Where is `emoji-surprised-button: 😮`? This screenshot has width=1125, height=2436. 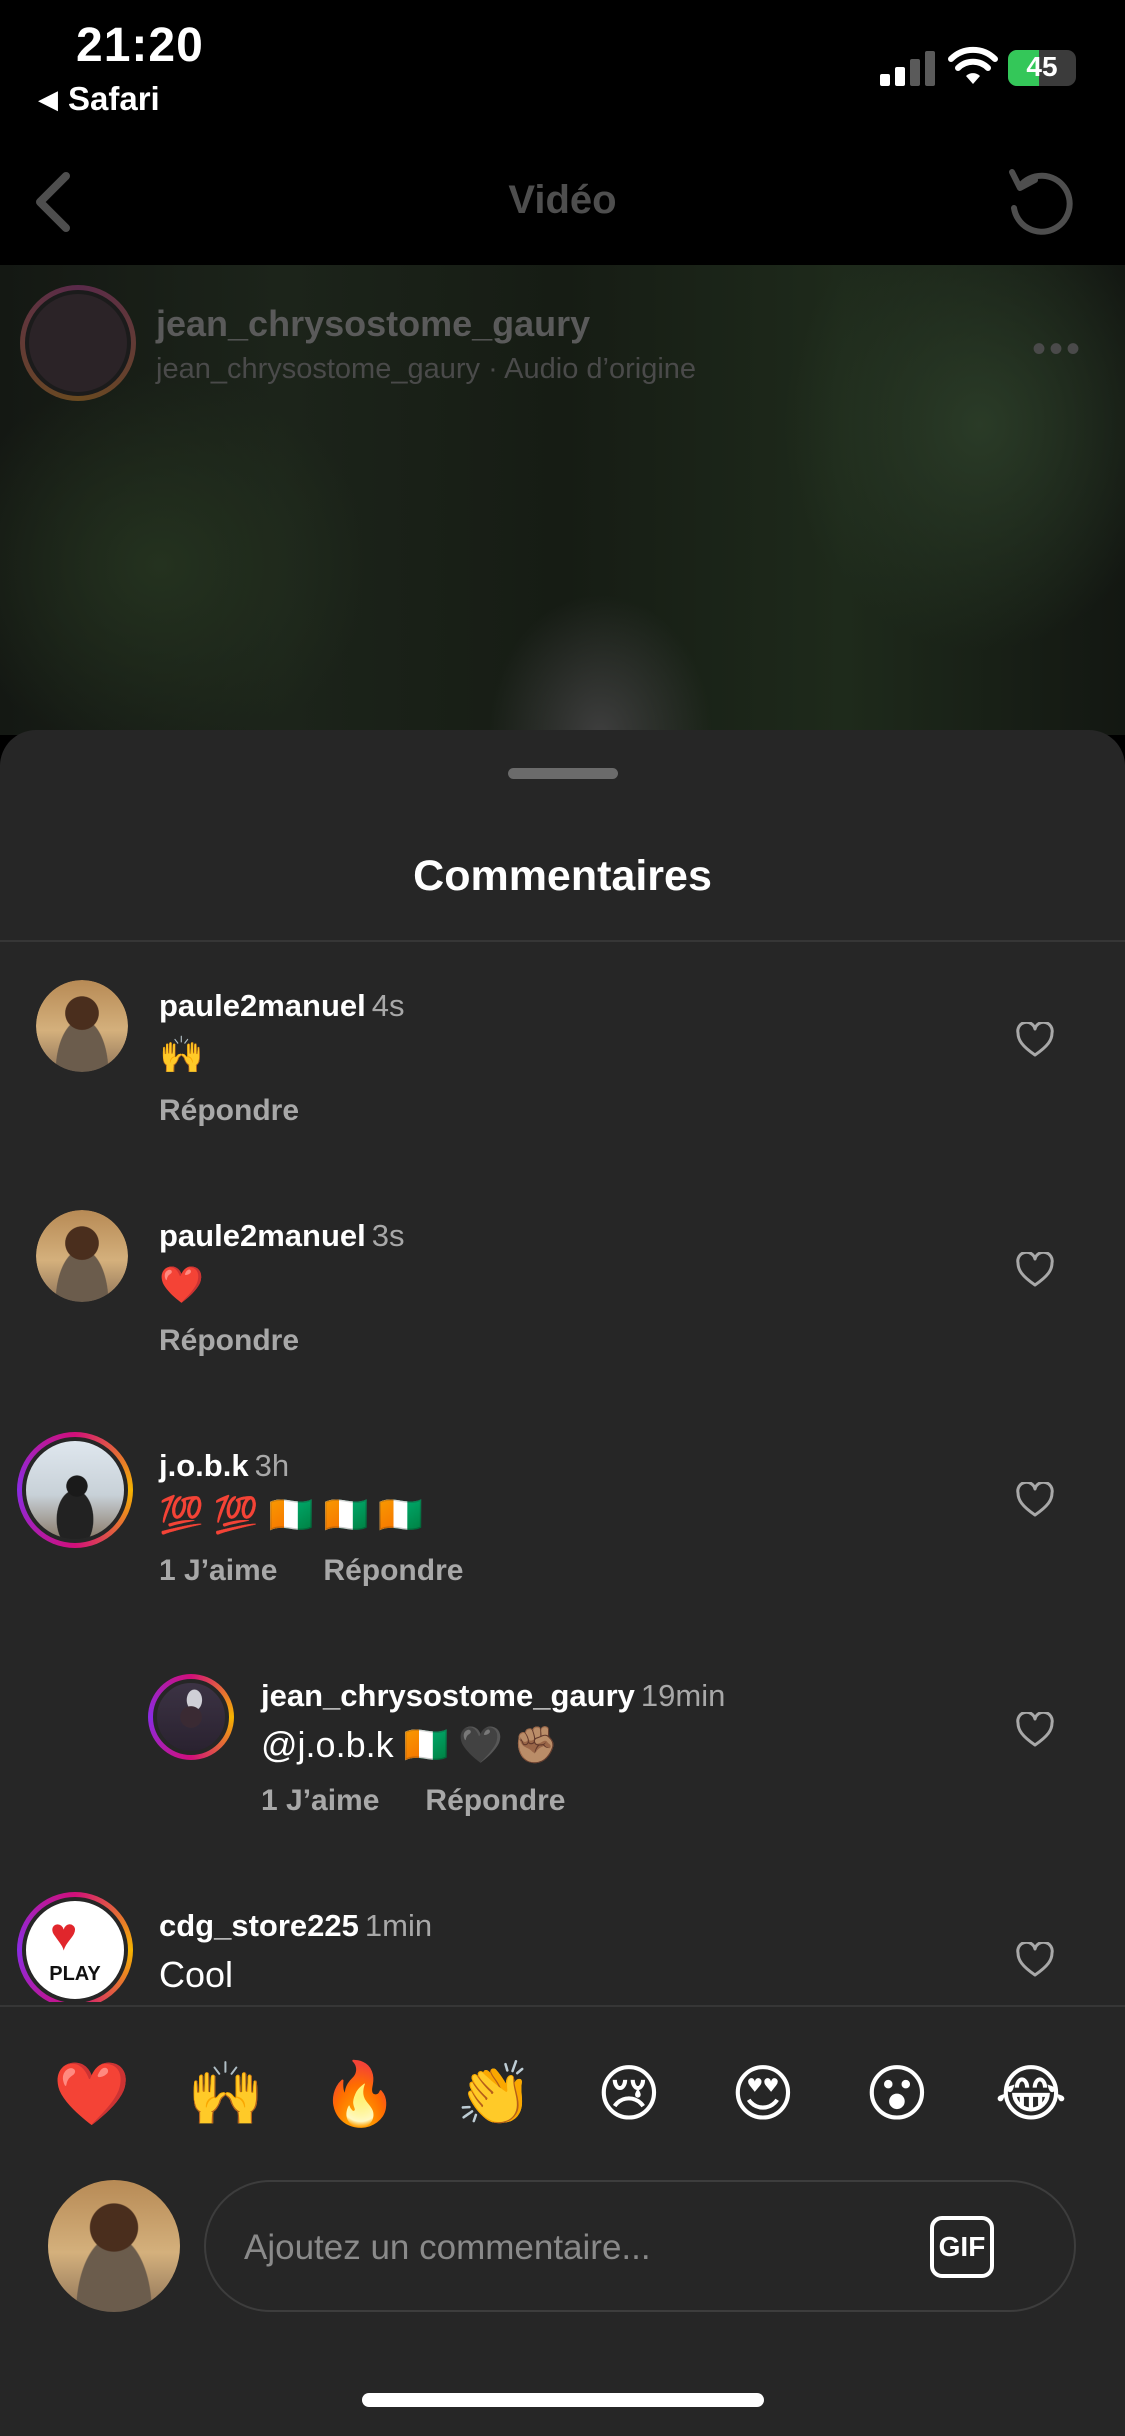
emoji-surprised-button: 😮 is located at coordinates (897, 2095).